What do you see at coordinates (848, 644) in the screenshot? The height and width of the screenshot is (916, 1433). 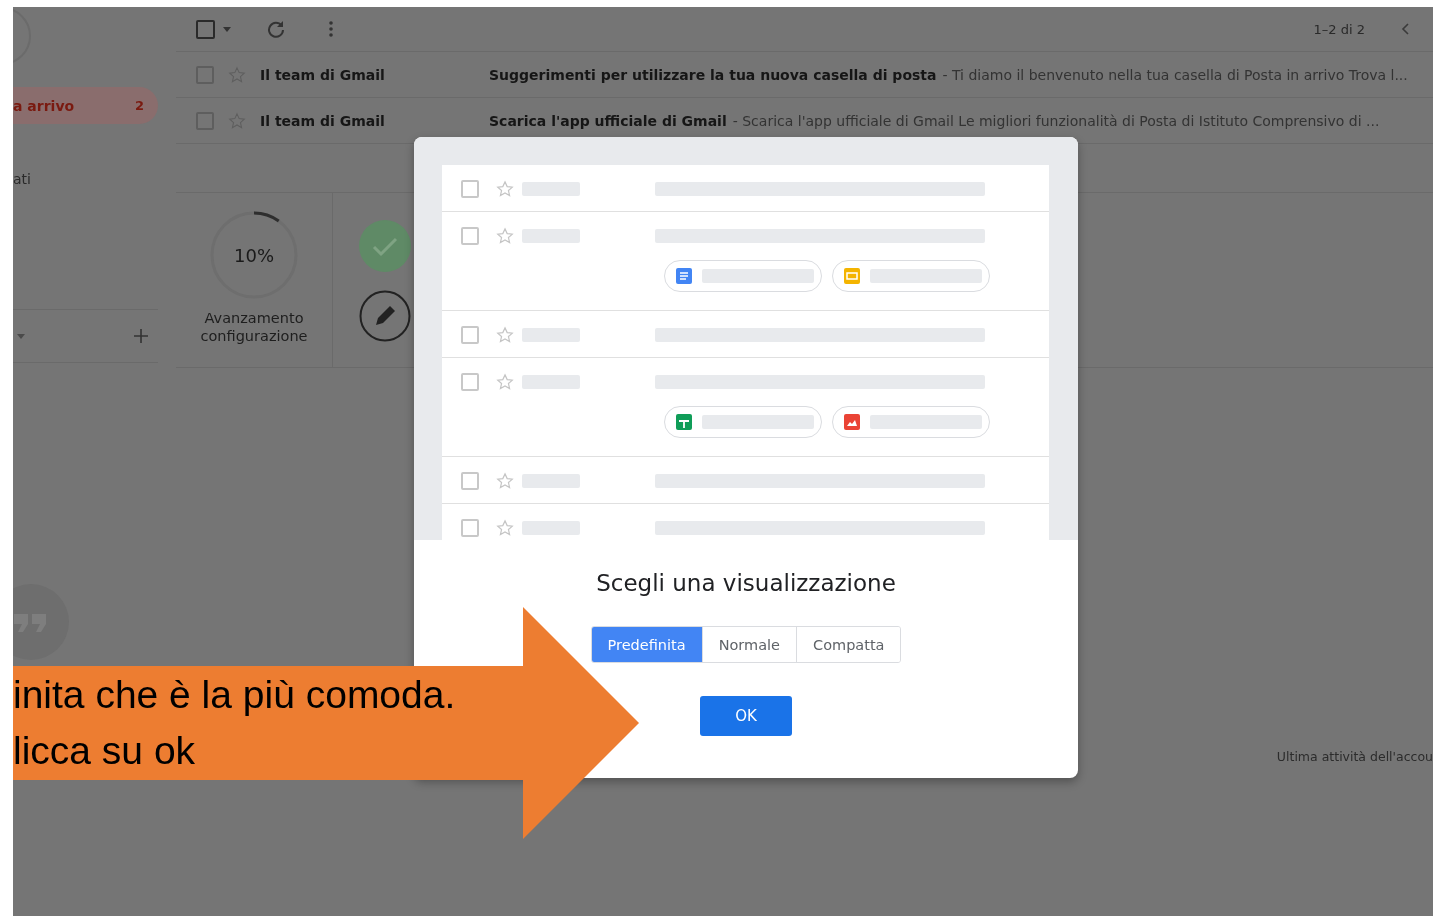 I see `view-option: Compatta` at bounding box center [848, 644].